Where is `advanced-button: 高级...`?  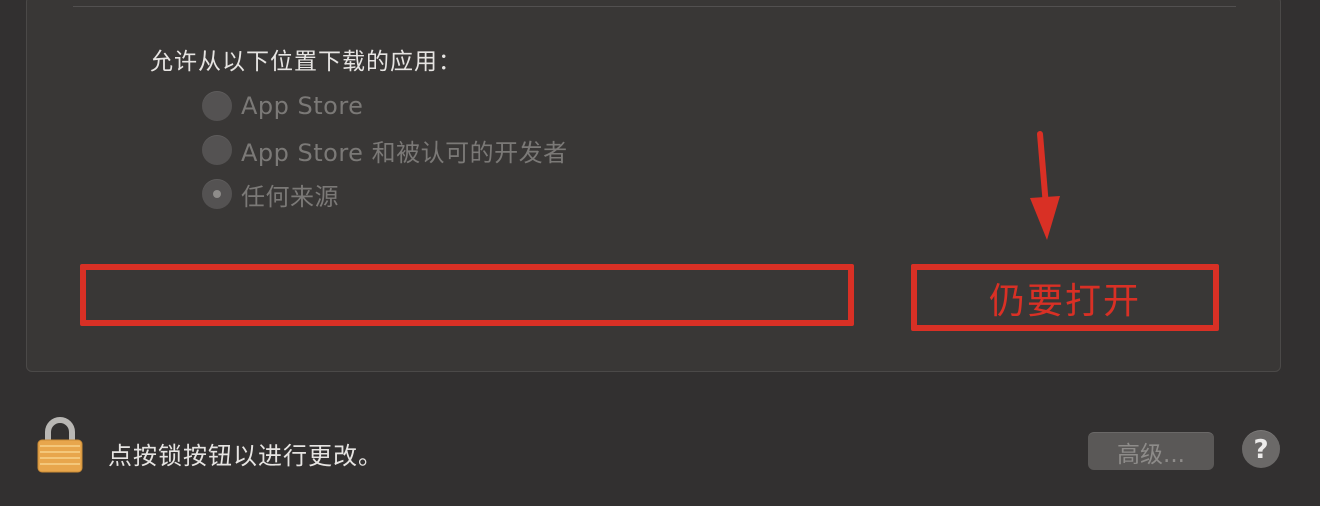
advanced-button: 高级... is located at coordinates (1151, 451).